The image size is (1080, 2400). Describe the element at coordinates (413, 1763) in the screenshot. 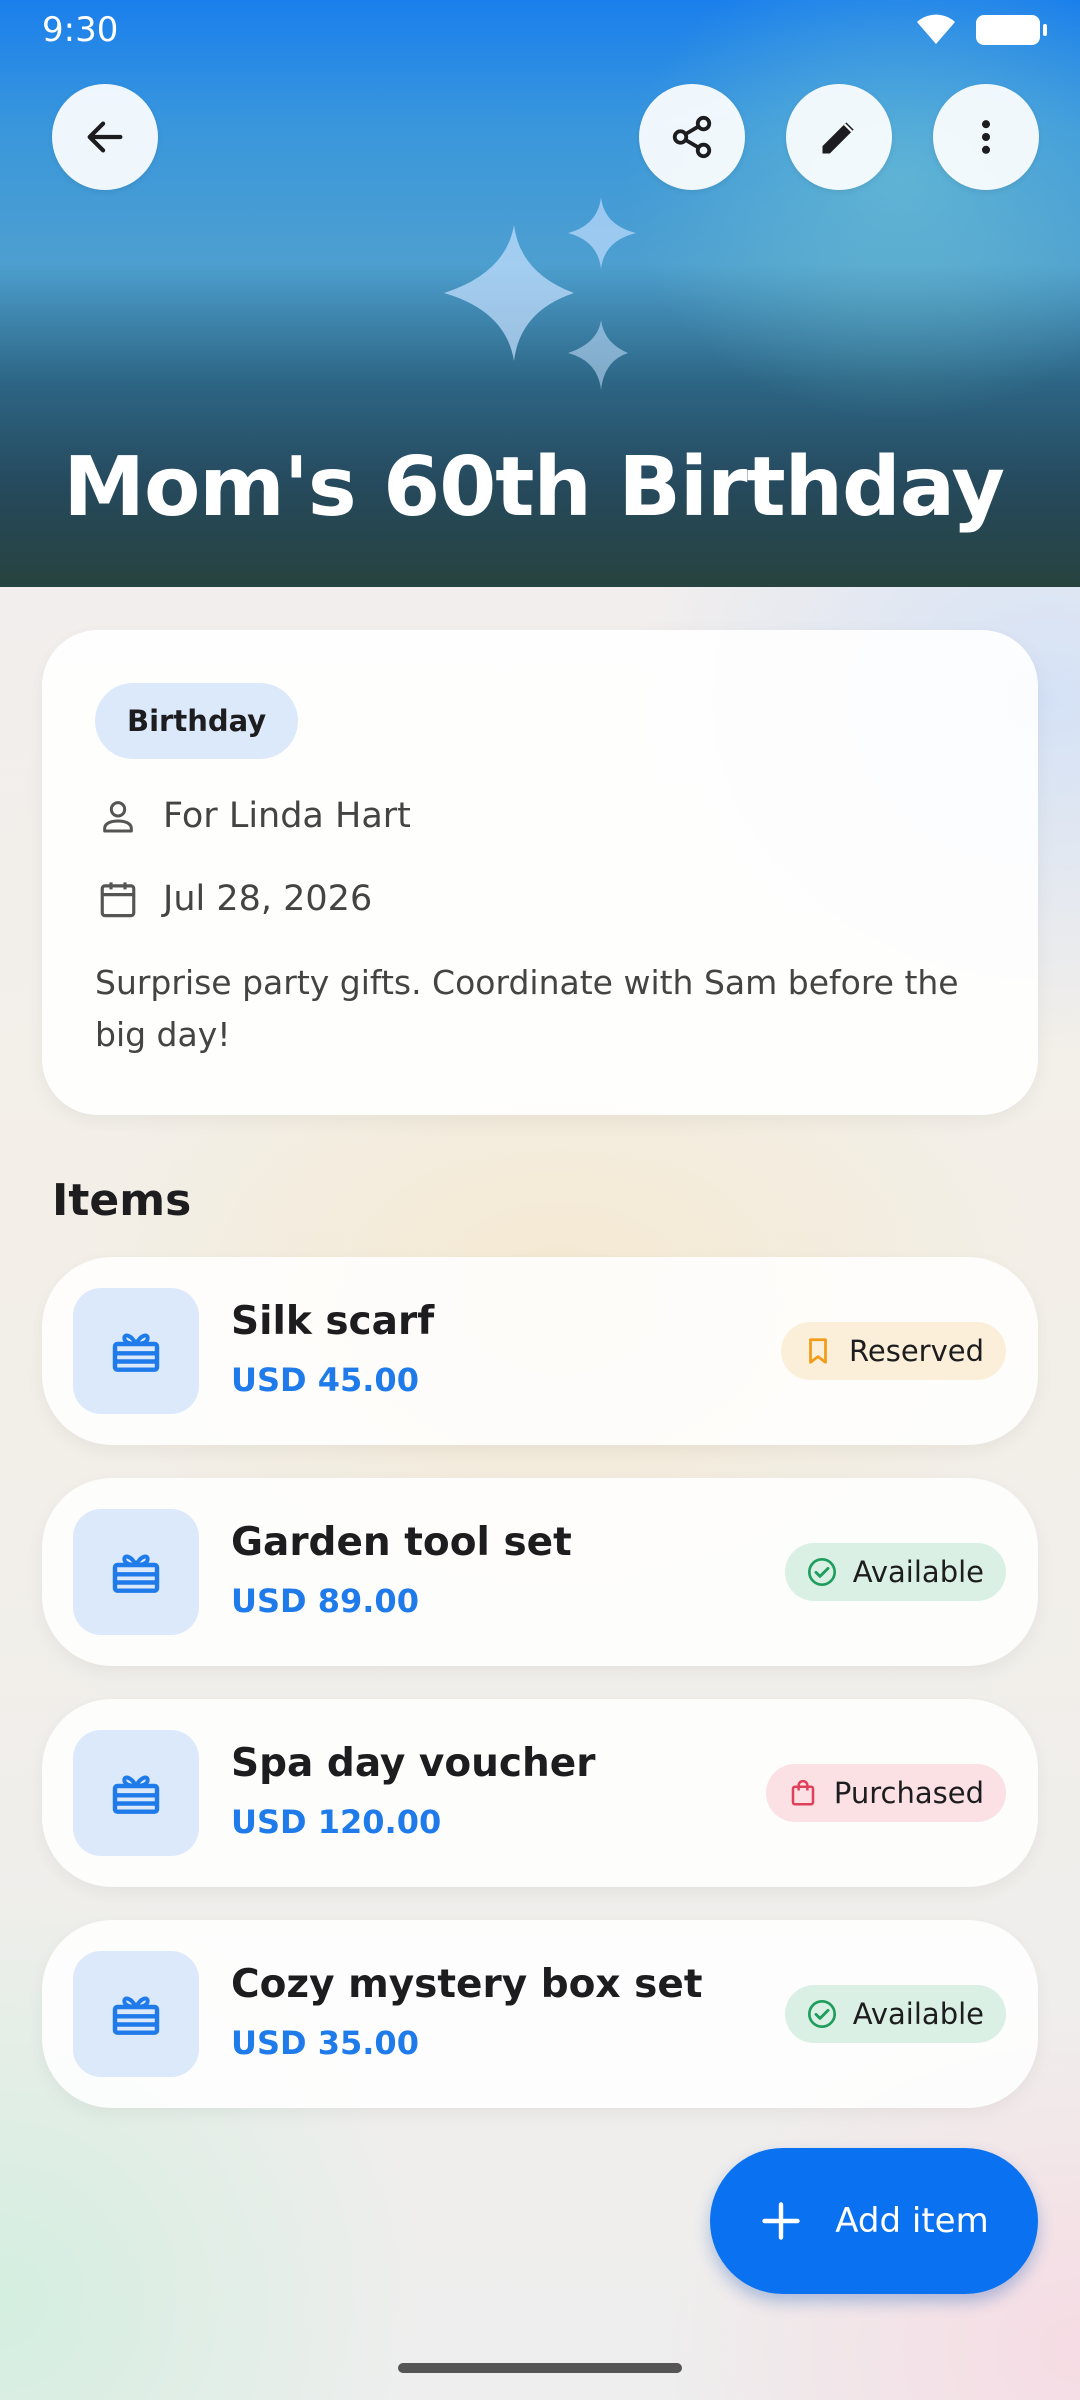

I see `item-name: Spa day voucher` at that location.